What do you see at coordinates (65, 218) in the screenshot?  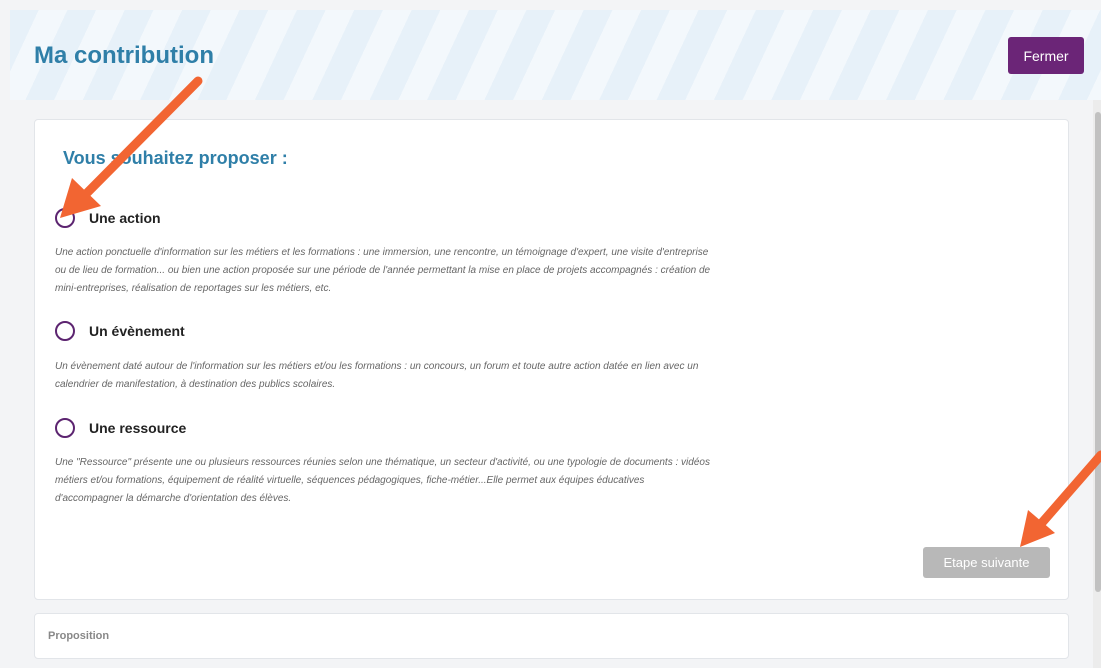 I see `radio-action` at bounding box center [65, 218].